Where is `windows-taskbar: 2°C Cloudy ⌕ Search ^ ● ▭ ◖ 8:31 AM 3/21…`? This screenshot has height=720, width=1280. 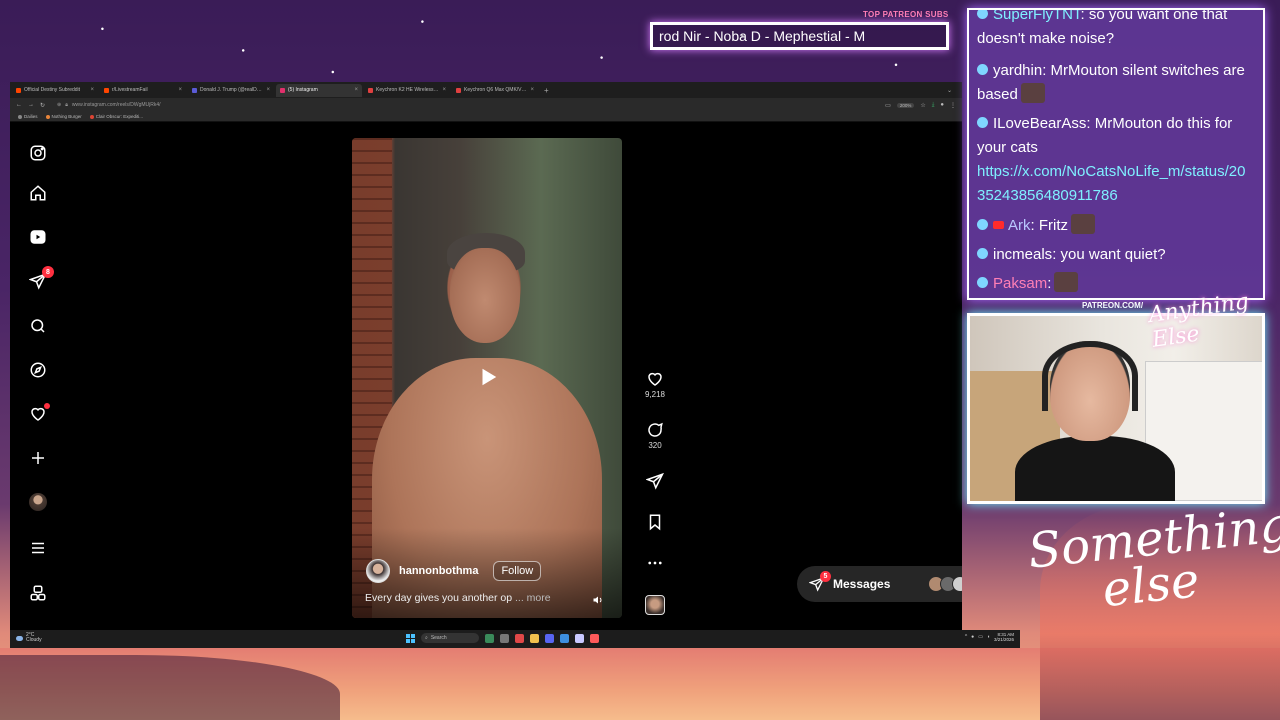 windows-taskbar: 2°C Cloudy ⌕ Search ^ ● ▭ ◖ 8:31 AM 3/21… is located at coordinates (515, 639).